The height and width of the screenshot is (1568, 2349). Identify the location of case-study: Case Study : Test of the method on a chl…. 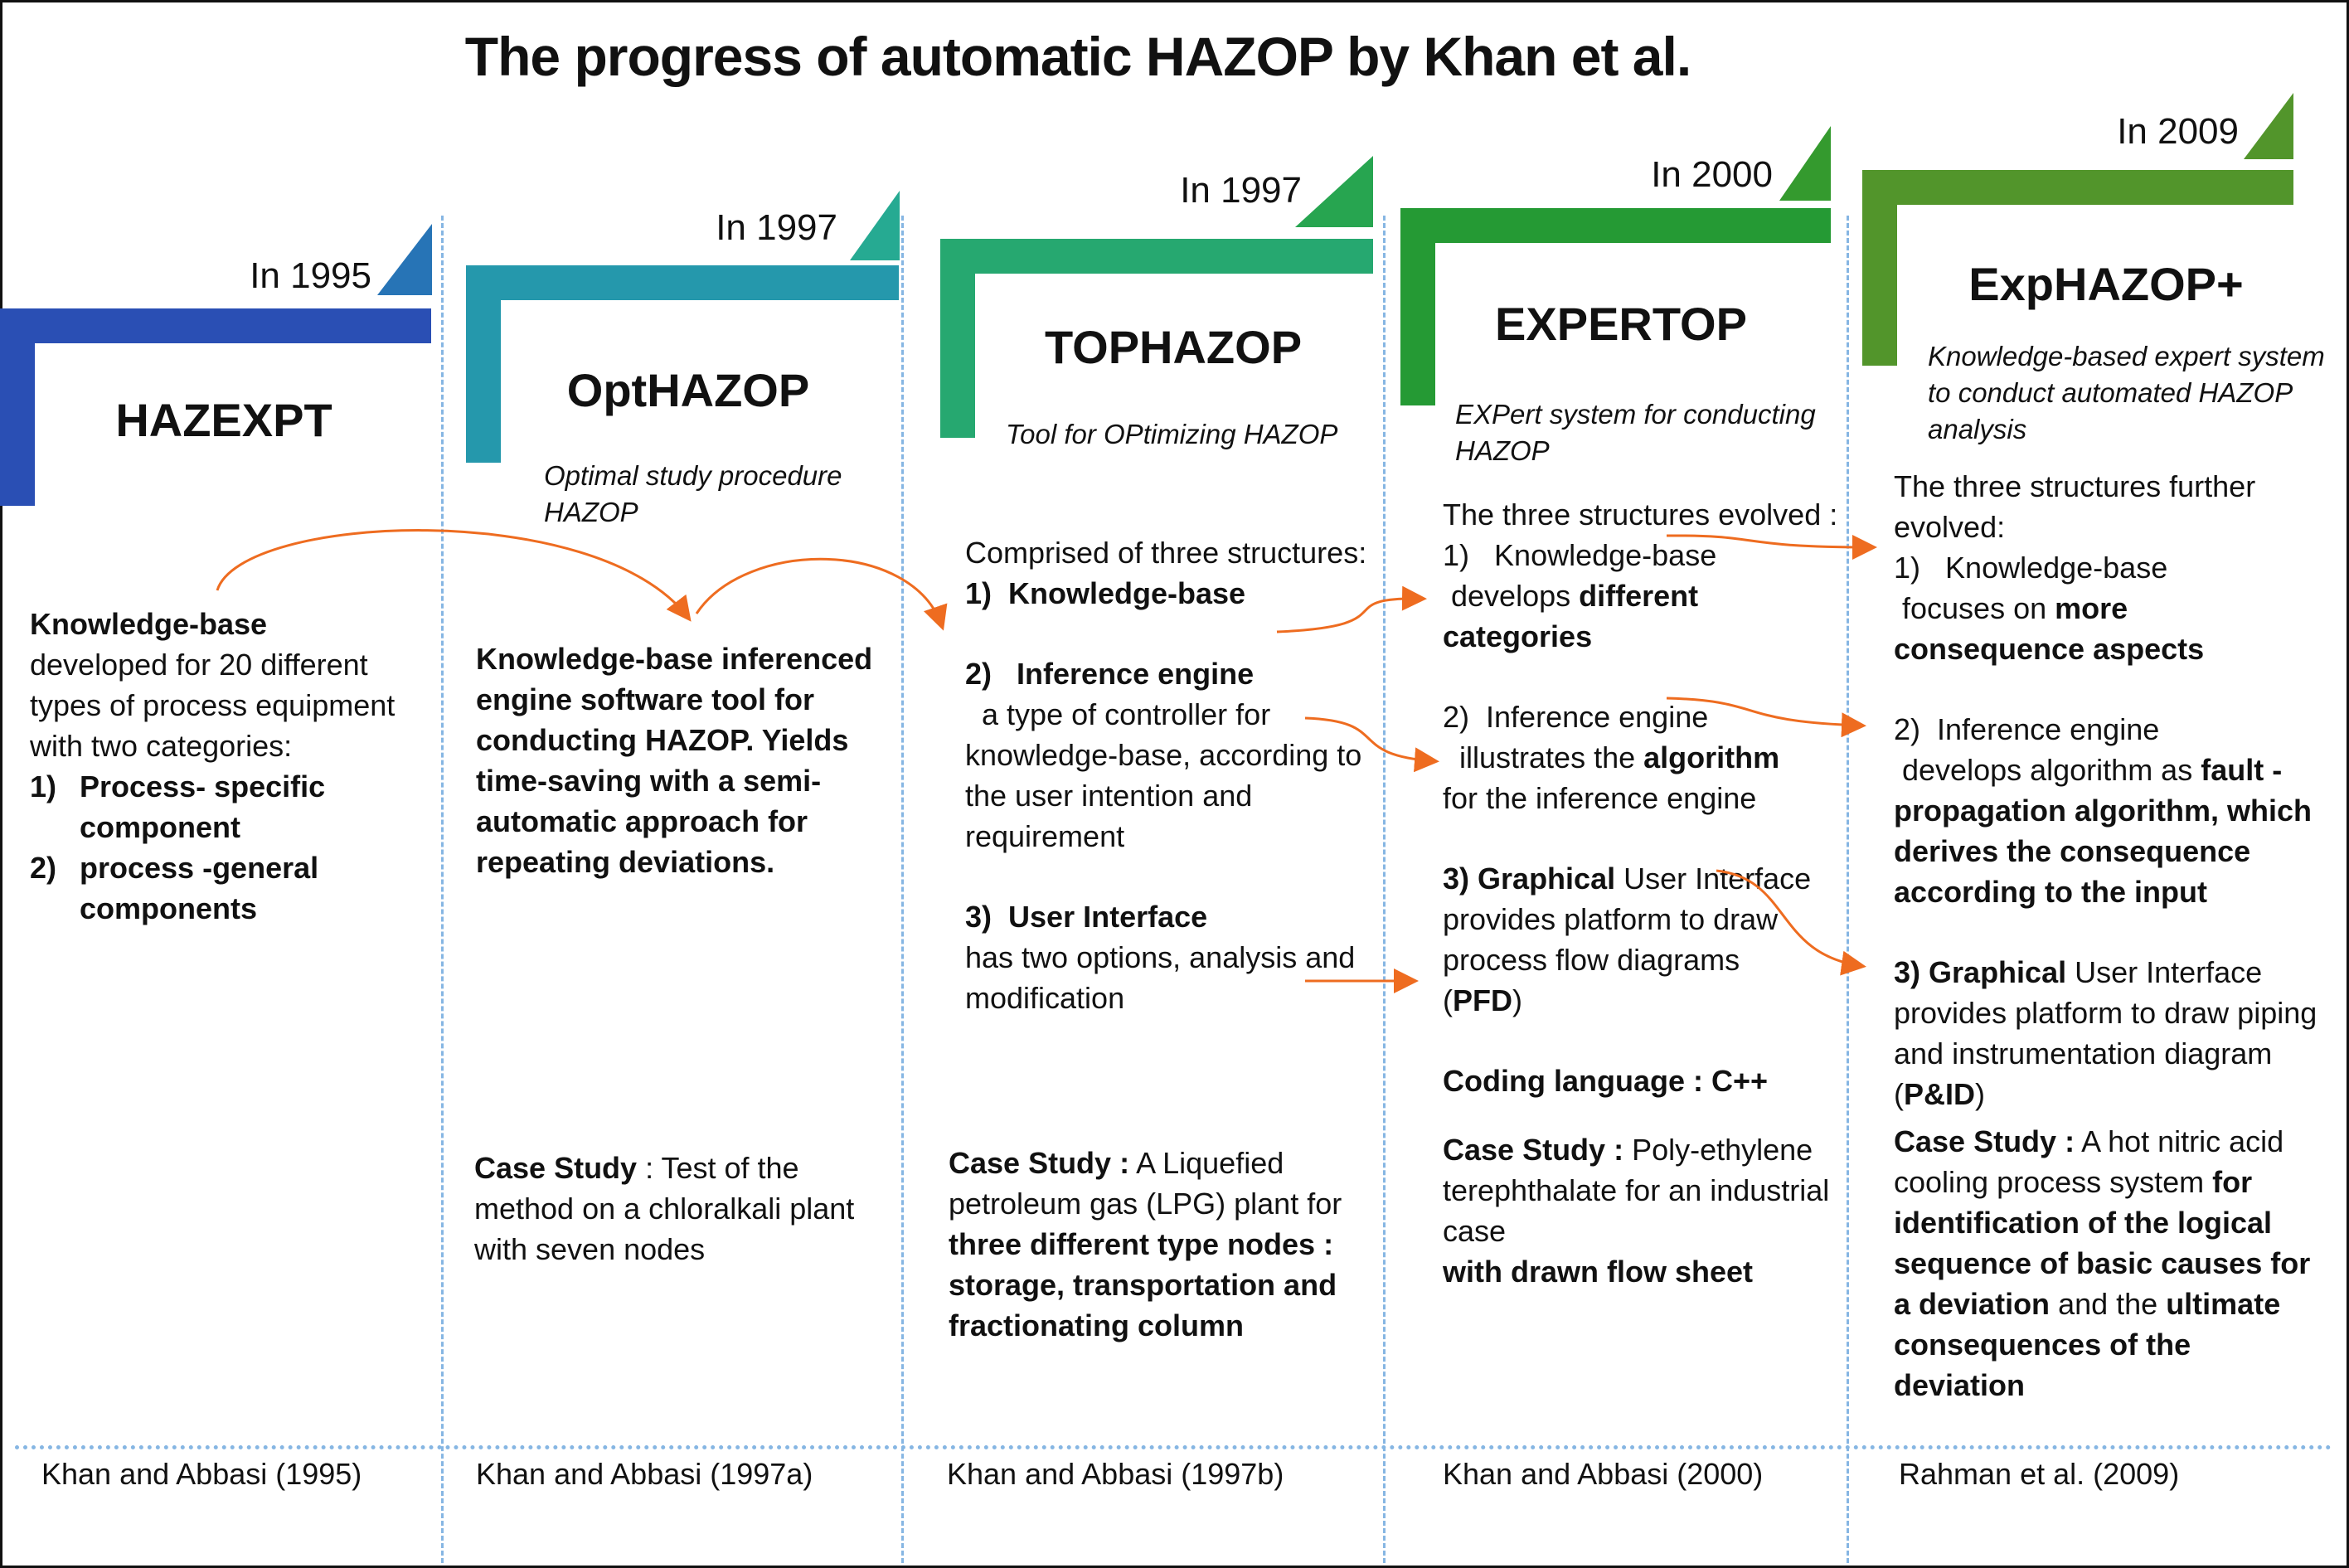
(664, 1208).